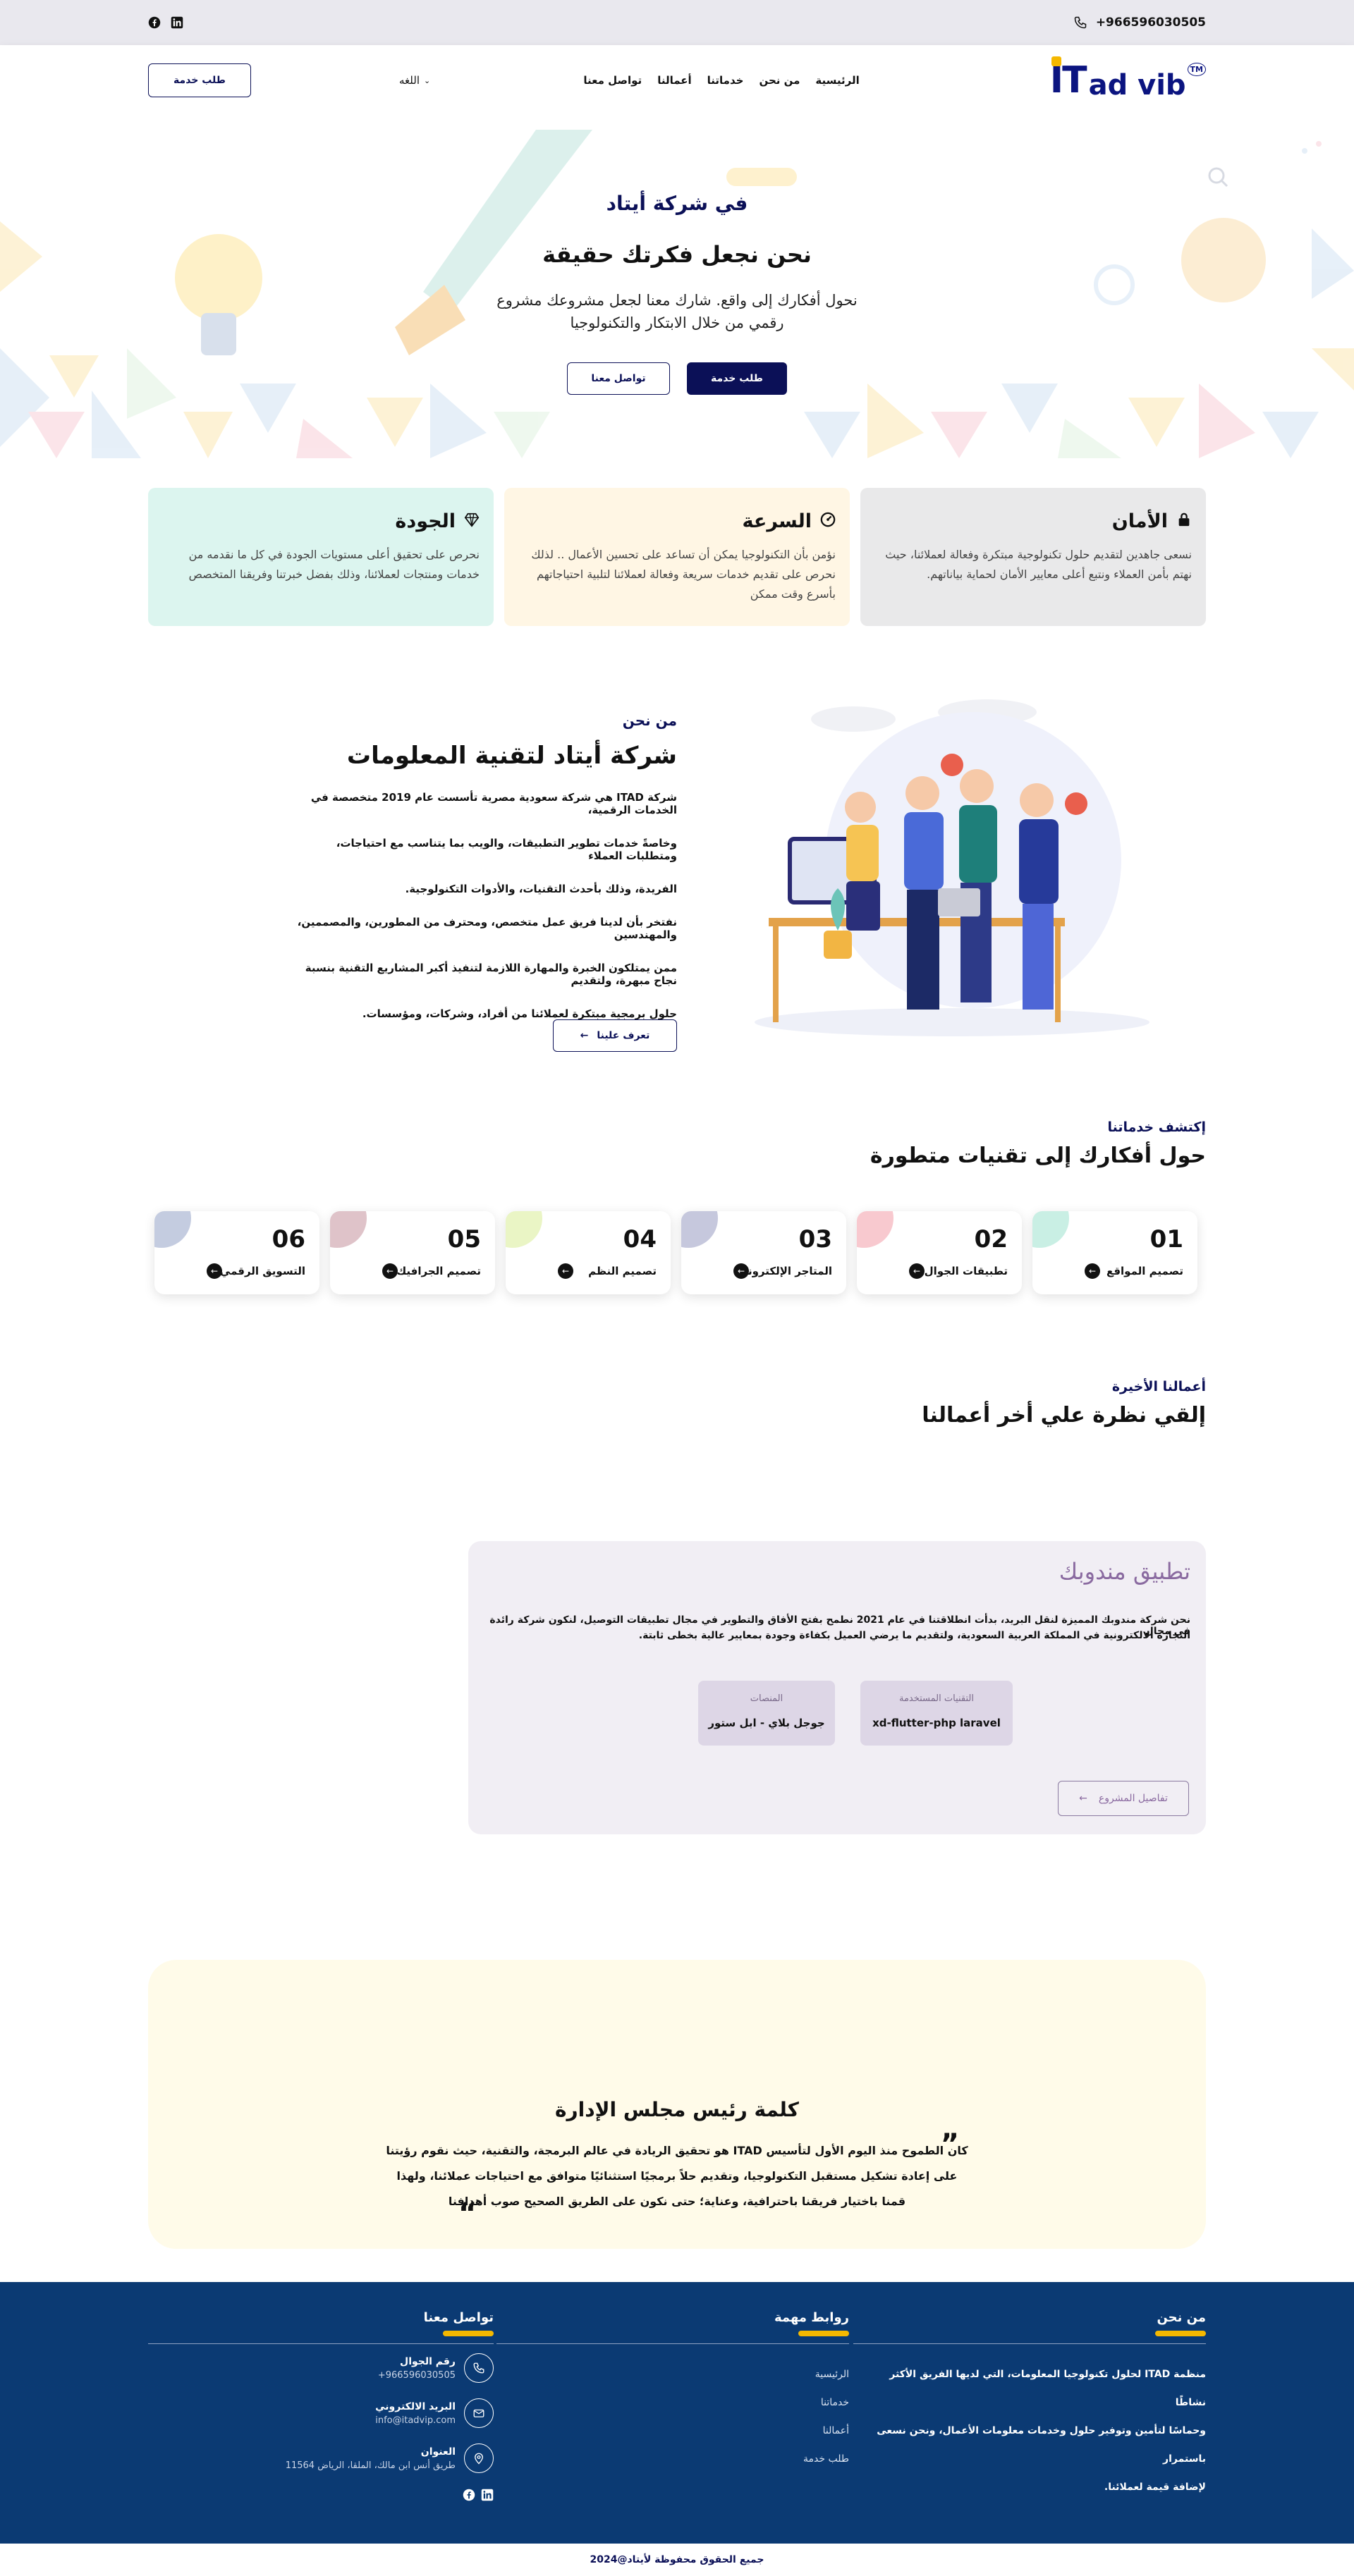 The width and height of the screenshot is (1354, 2576). I want to click on quote-open-icon: ”, so click(949, 2144).